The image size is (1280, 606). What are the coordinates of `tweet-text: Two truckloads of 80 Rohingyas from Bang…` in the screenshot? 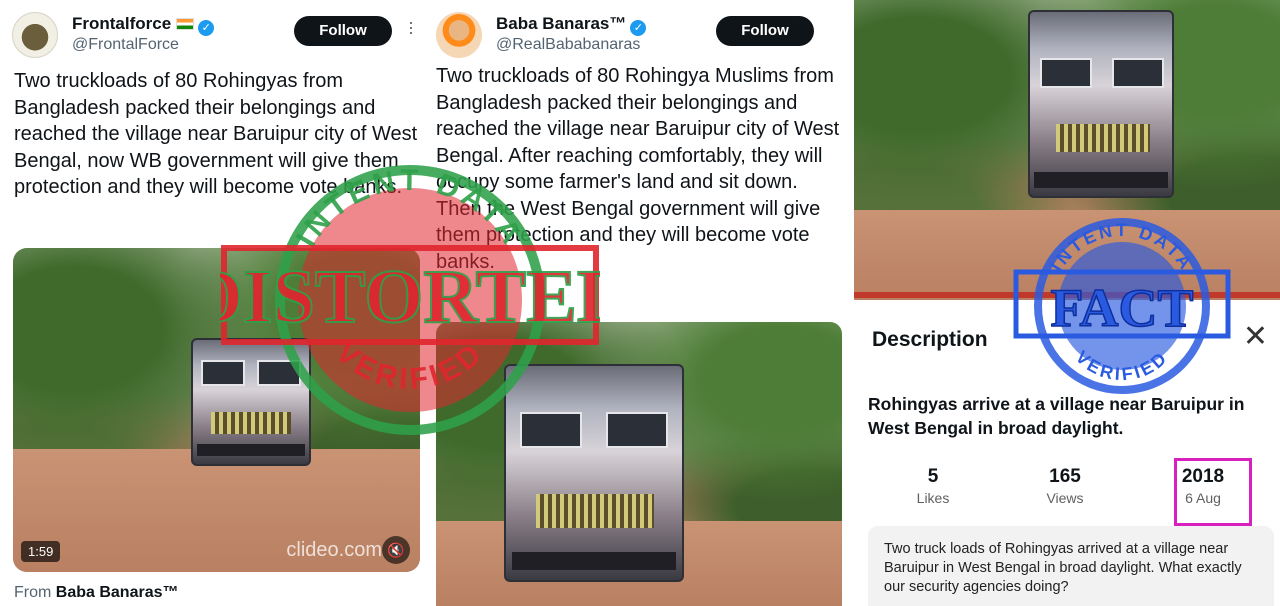 It's located at (216, 134).